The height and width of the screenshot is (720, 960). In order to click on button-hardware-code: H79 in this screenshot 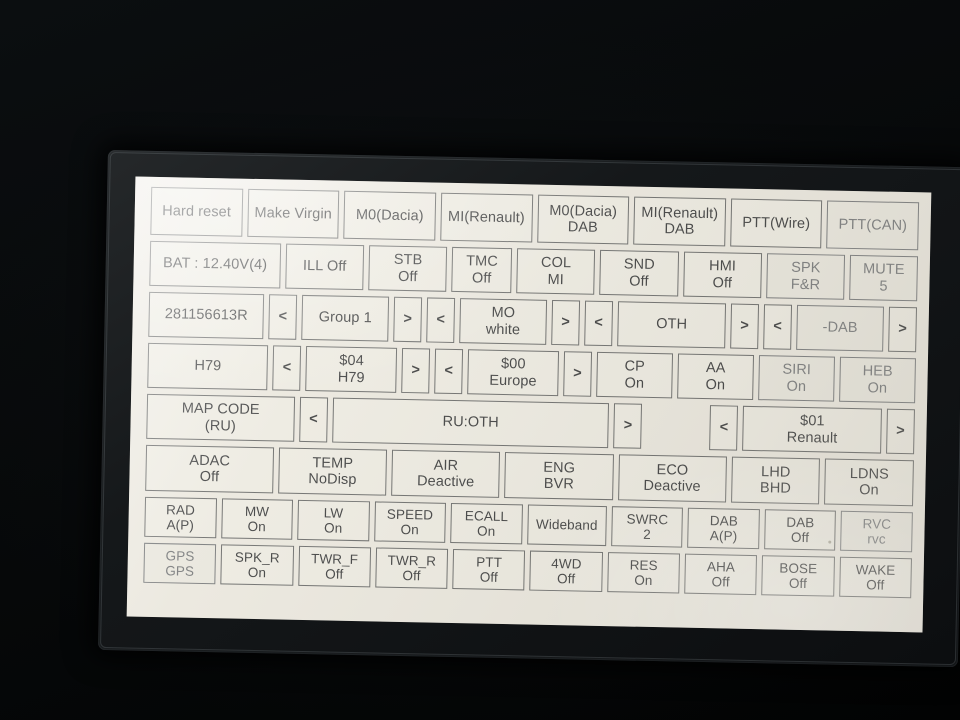, I will do `click(208, 366)`.